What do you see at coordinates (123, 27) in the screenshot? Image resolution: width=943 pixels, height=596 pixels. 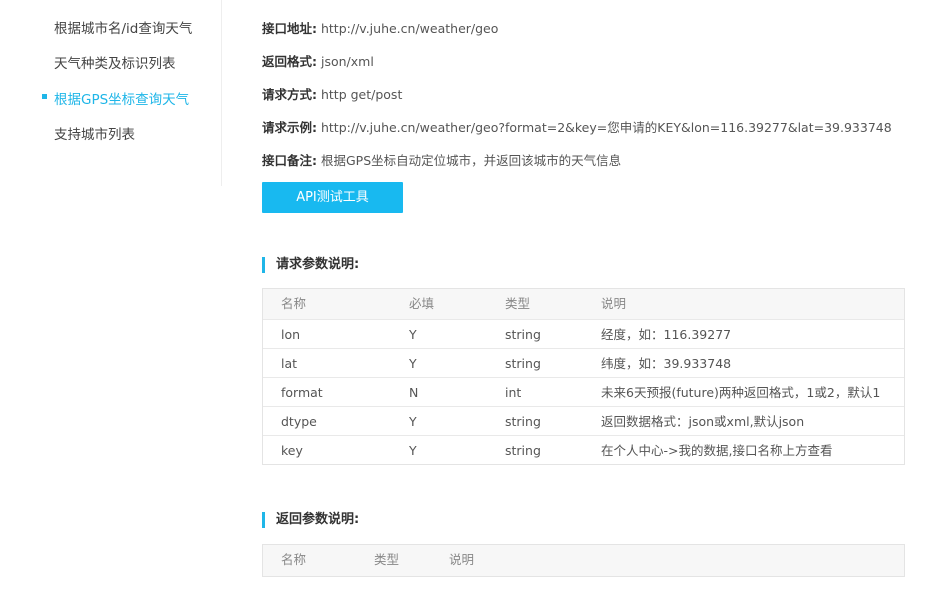 I see `sidebar-item-city-weather: 根据城市名/id查询天气` at bounding box center [123, 27].